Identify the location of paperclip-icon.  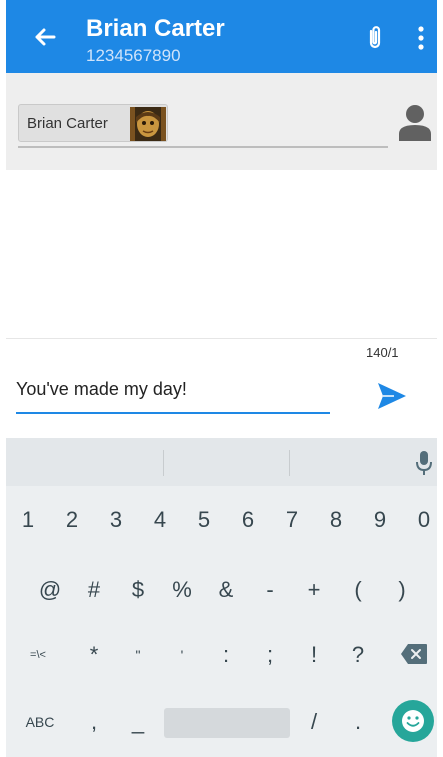
(375, 37).